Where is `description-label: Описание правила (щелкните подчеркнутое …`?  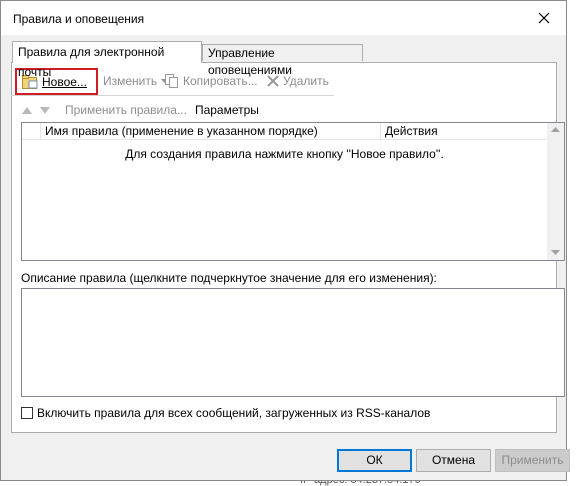 description-label: Описание правила (щелкните подчеркнутое … is located at coordinates (229, 278).